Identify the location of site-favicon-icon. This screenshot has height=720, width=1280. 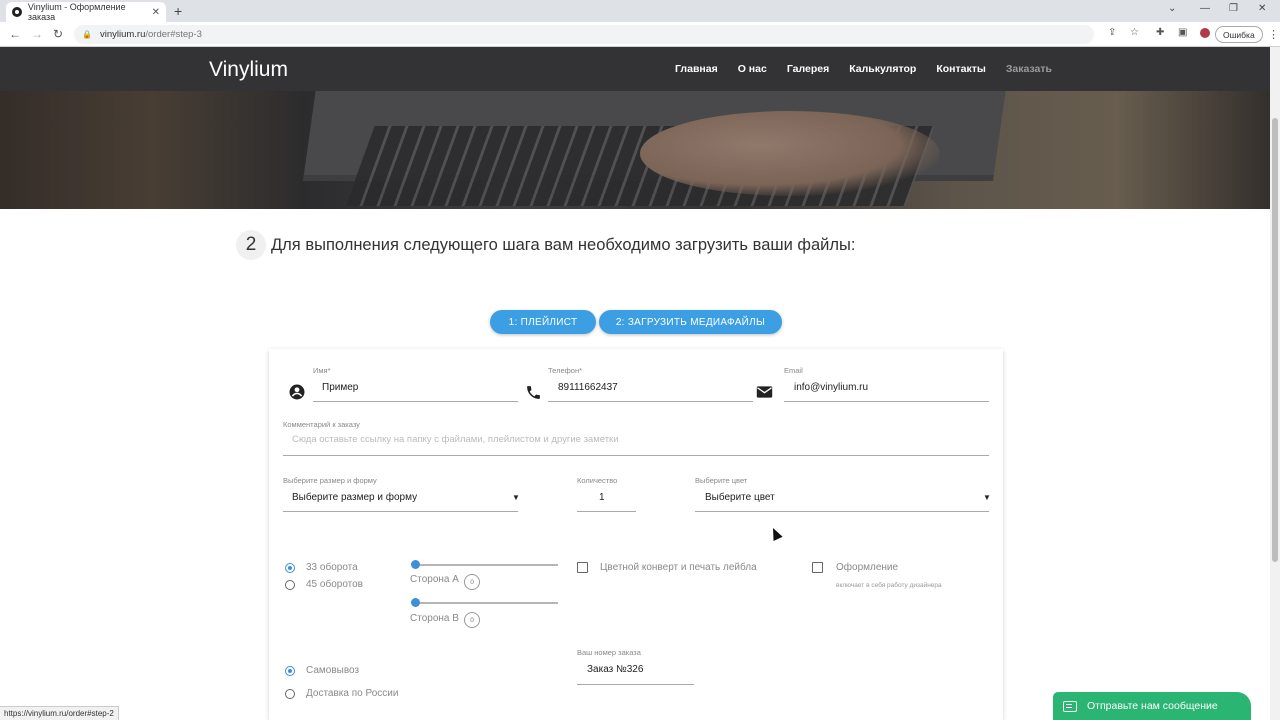
(17, 12).